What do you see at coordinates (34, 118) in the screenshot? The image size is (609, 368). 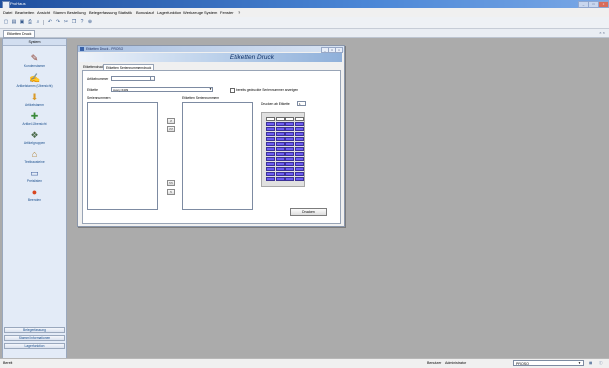 I see `sidebar-item-artikel-uebersicht: ✚ Artikel-Übersicht` at bounding box center [34, 118].